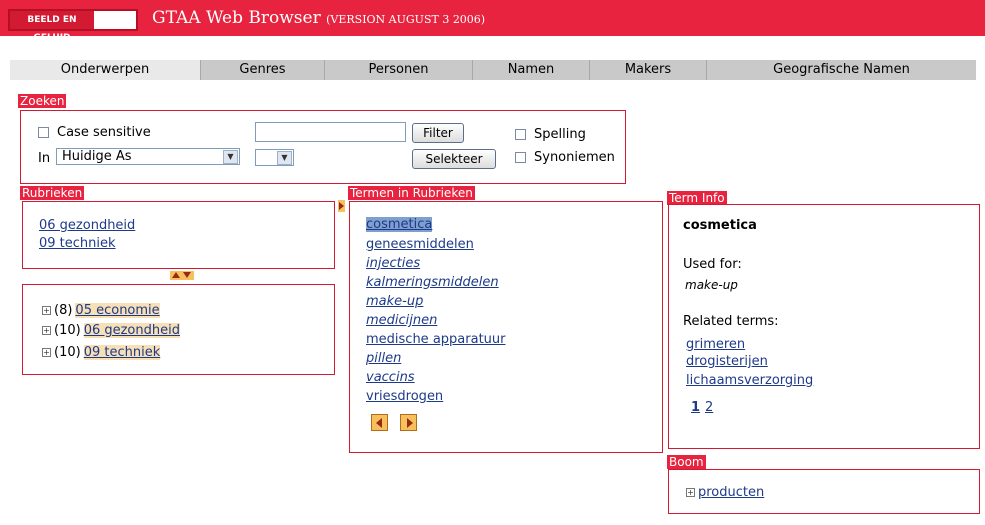 This screenshot has height=525, width=985. I want to click on term-link: make-up, so click(394, 301).